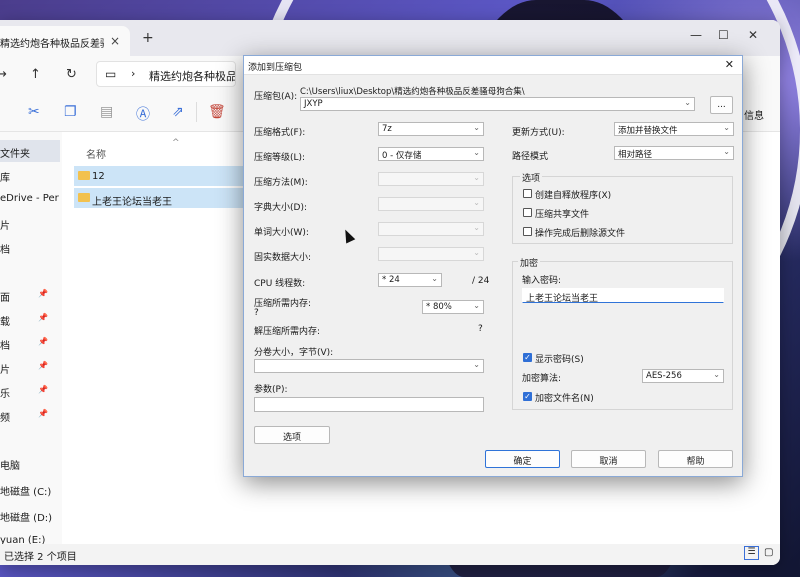 The width and height of the screenshot is (800, 577). What do you see at coordinates (159, 176) in the screenshot?
I see `file-row: 12` at bounding box center [159, 176].